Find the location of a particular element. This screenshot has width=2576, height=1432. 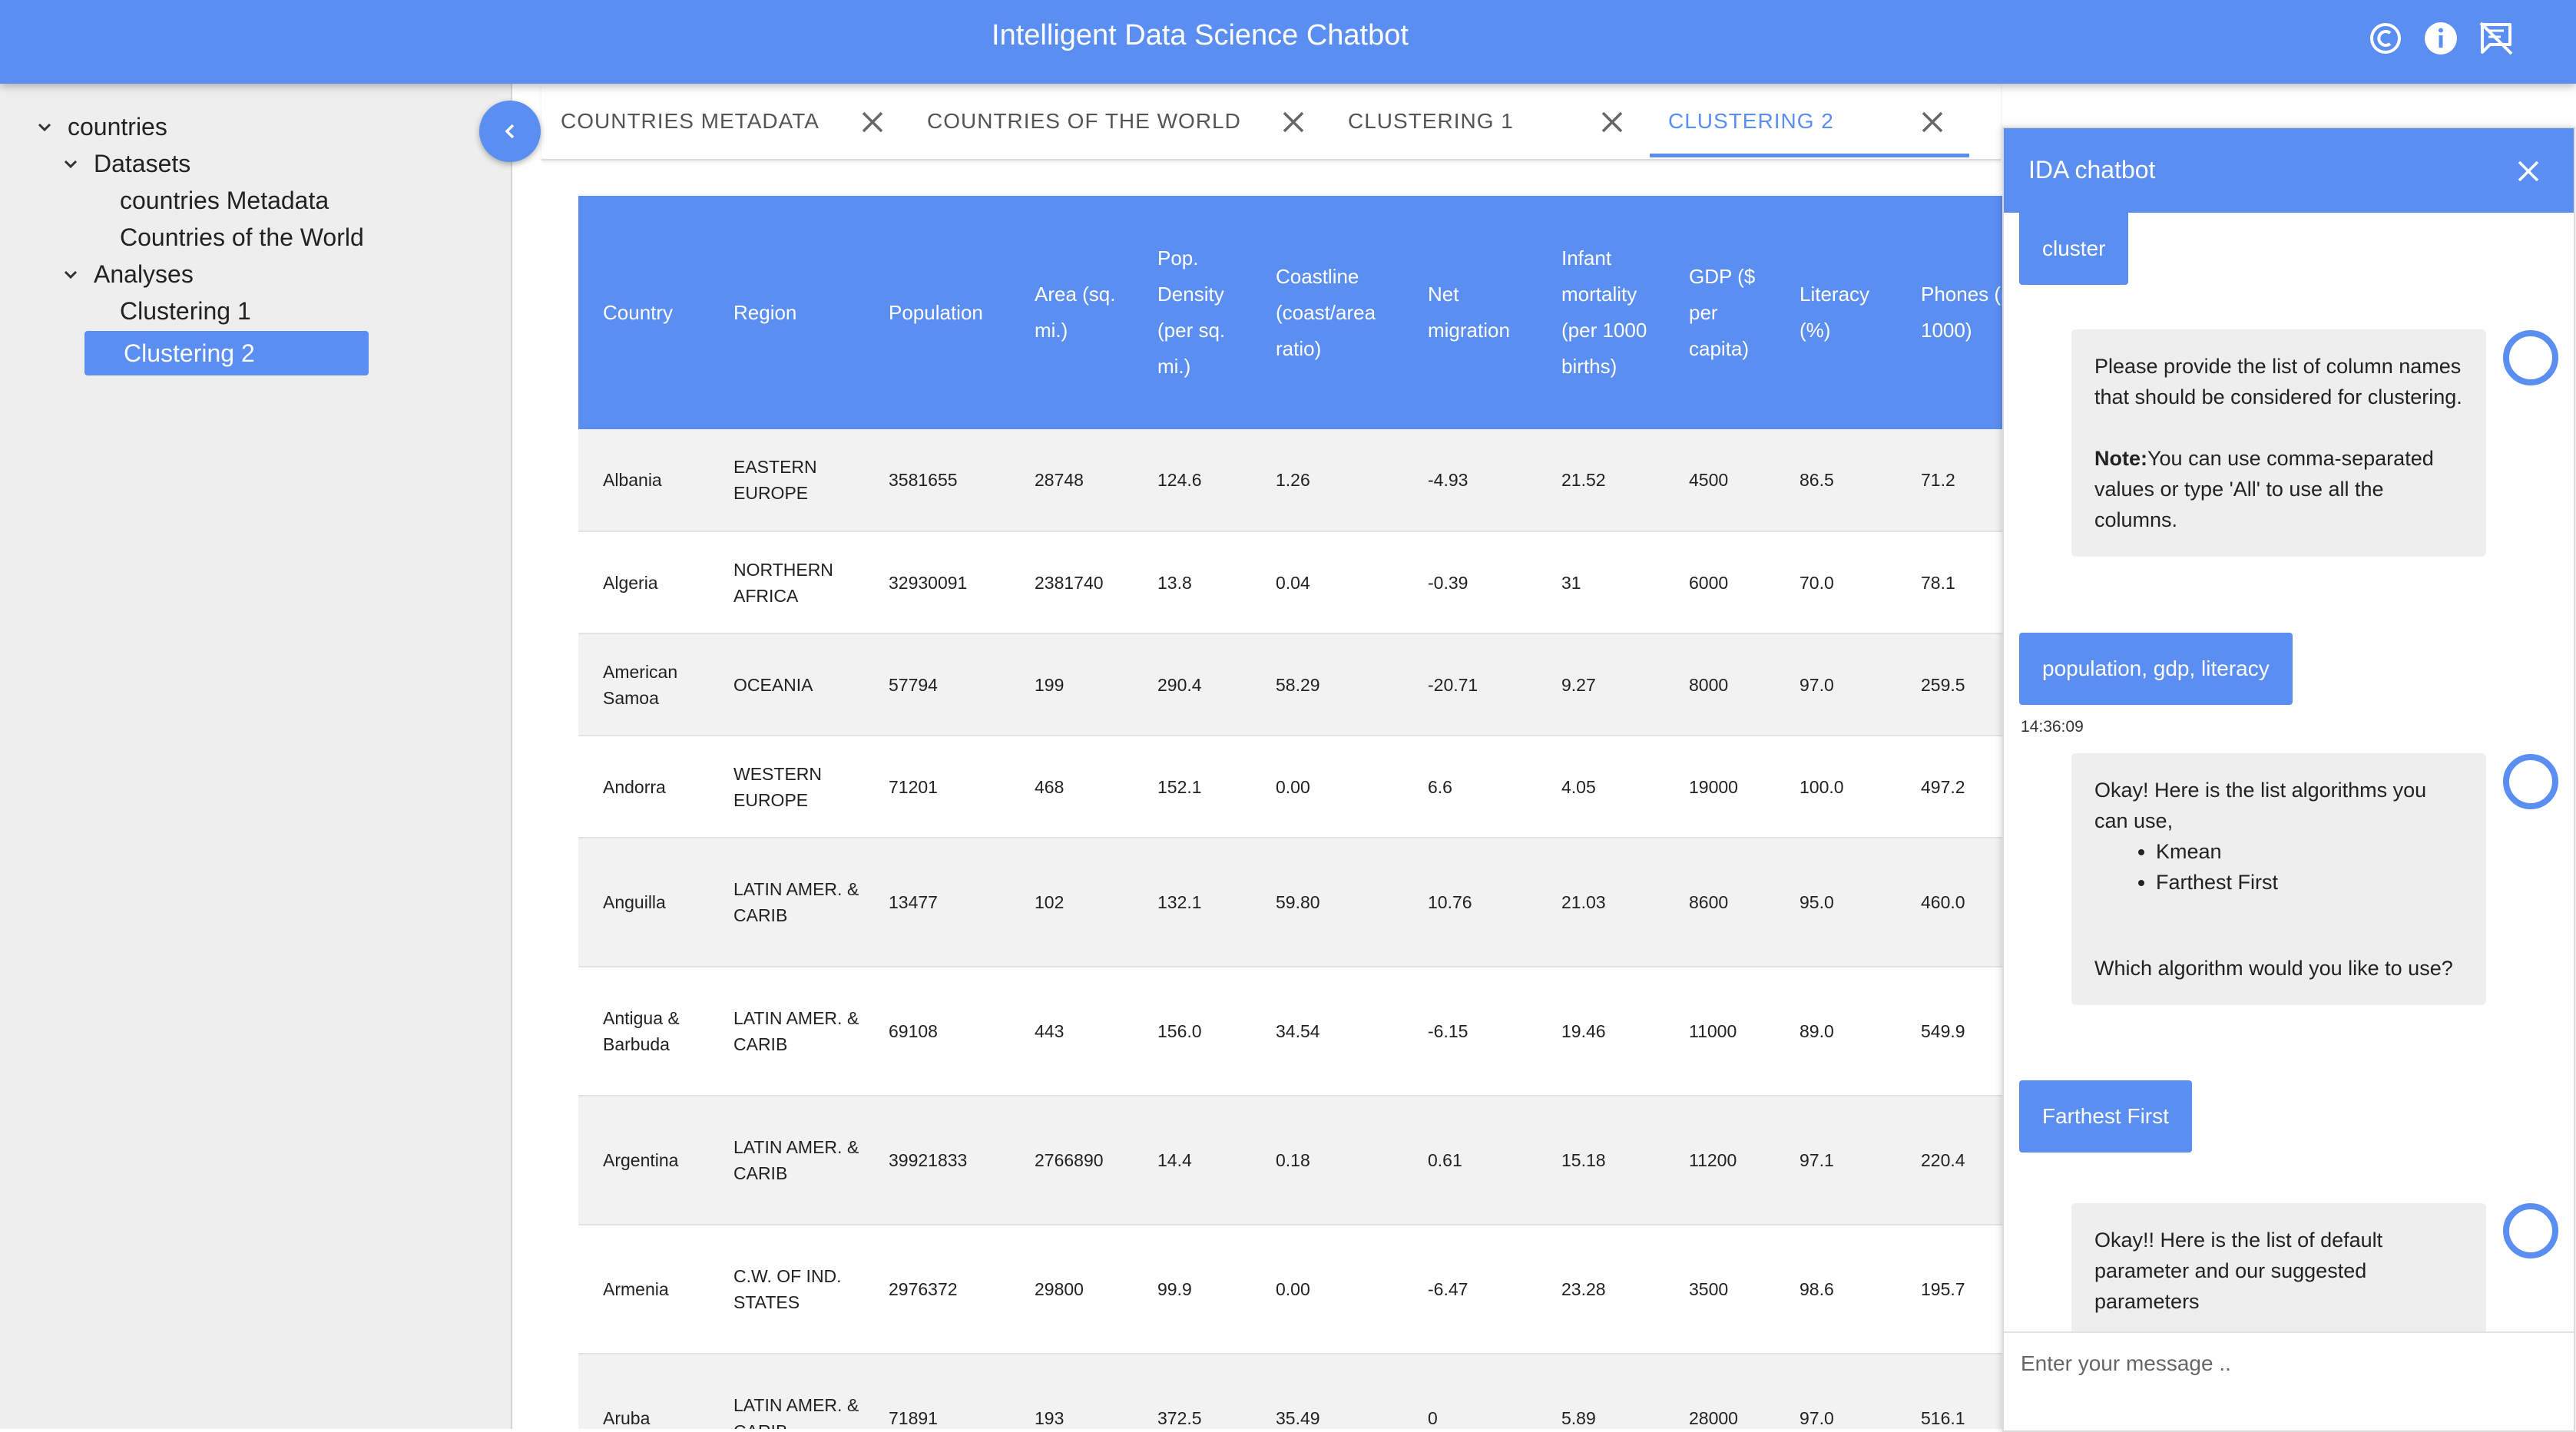

tree-item-countries-of-the-world: Countries of the World is located at coordinates (242, 237).